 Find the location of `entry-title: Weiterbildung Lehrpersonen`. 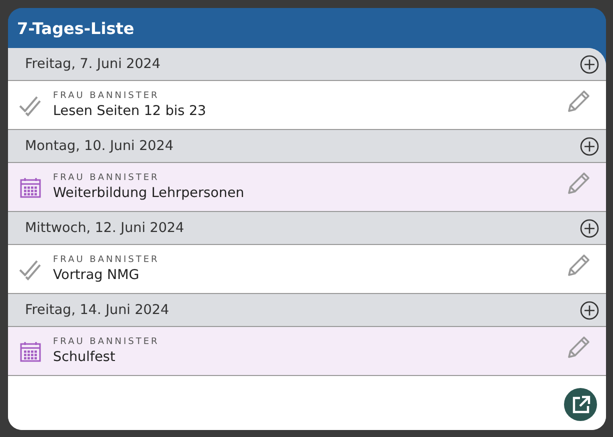

entry-title: Weiterbildung Lehrpersonen is located at coordinates (149, 193).